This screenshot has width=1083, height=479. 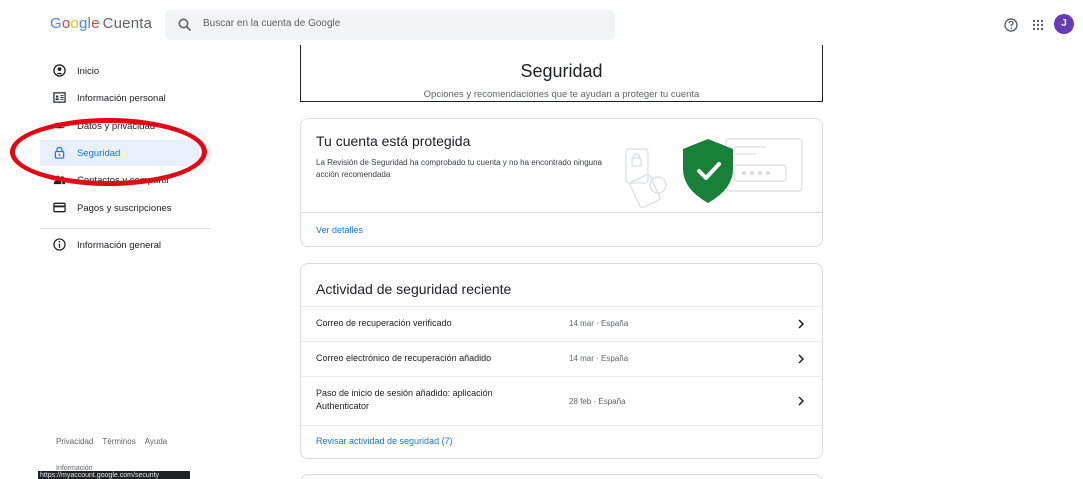 I want to click on sidebar-item-datos-privacidad: Datos y privacidad, so click(x=126, y=126).